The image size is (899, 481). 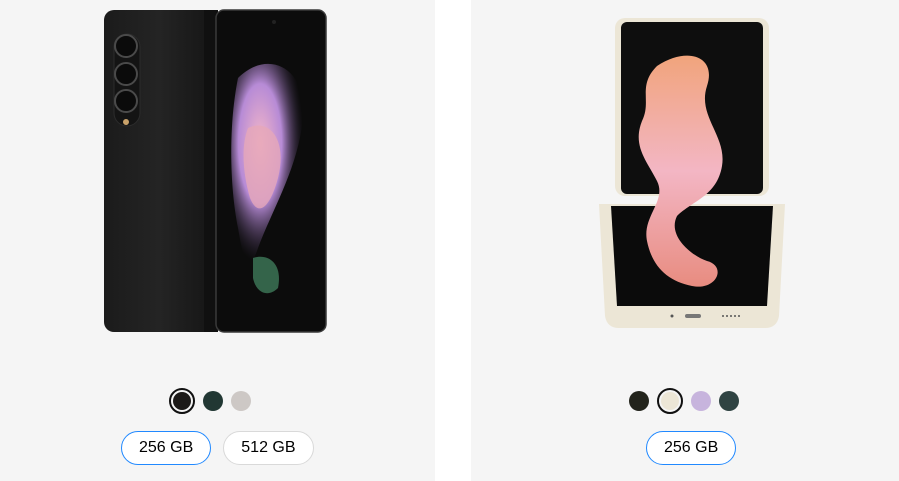 I want to click on product-image-flip, so click(x=692, y=174).